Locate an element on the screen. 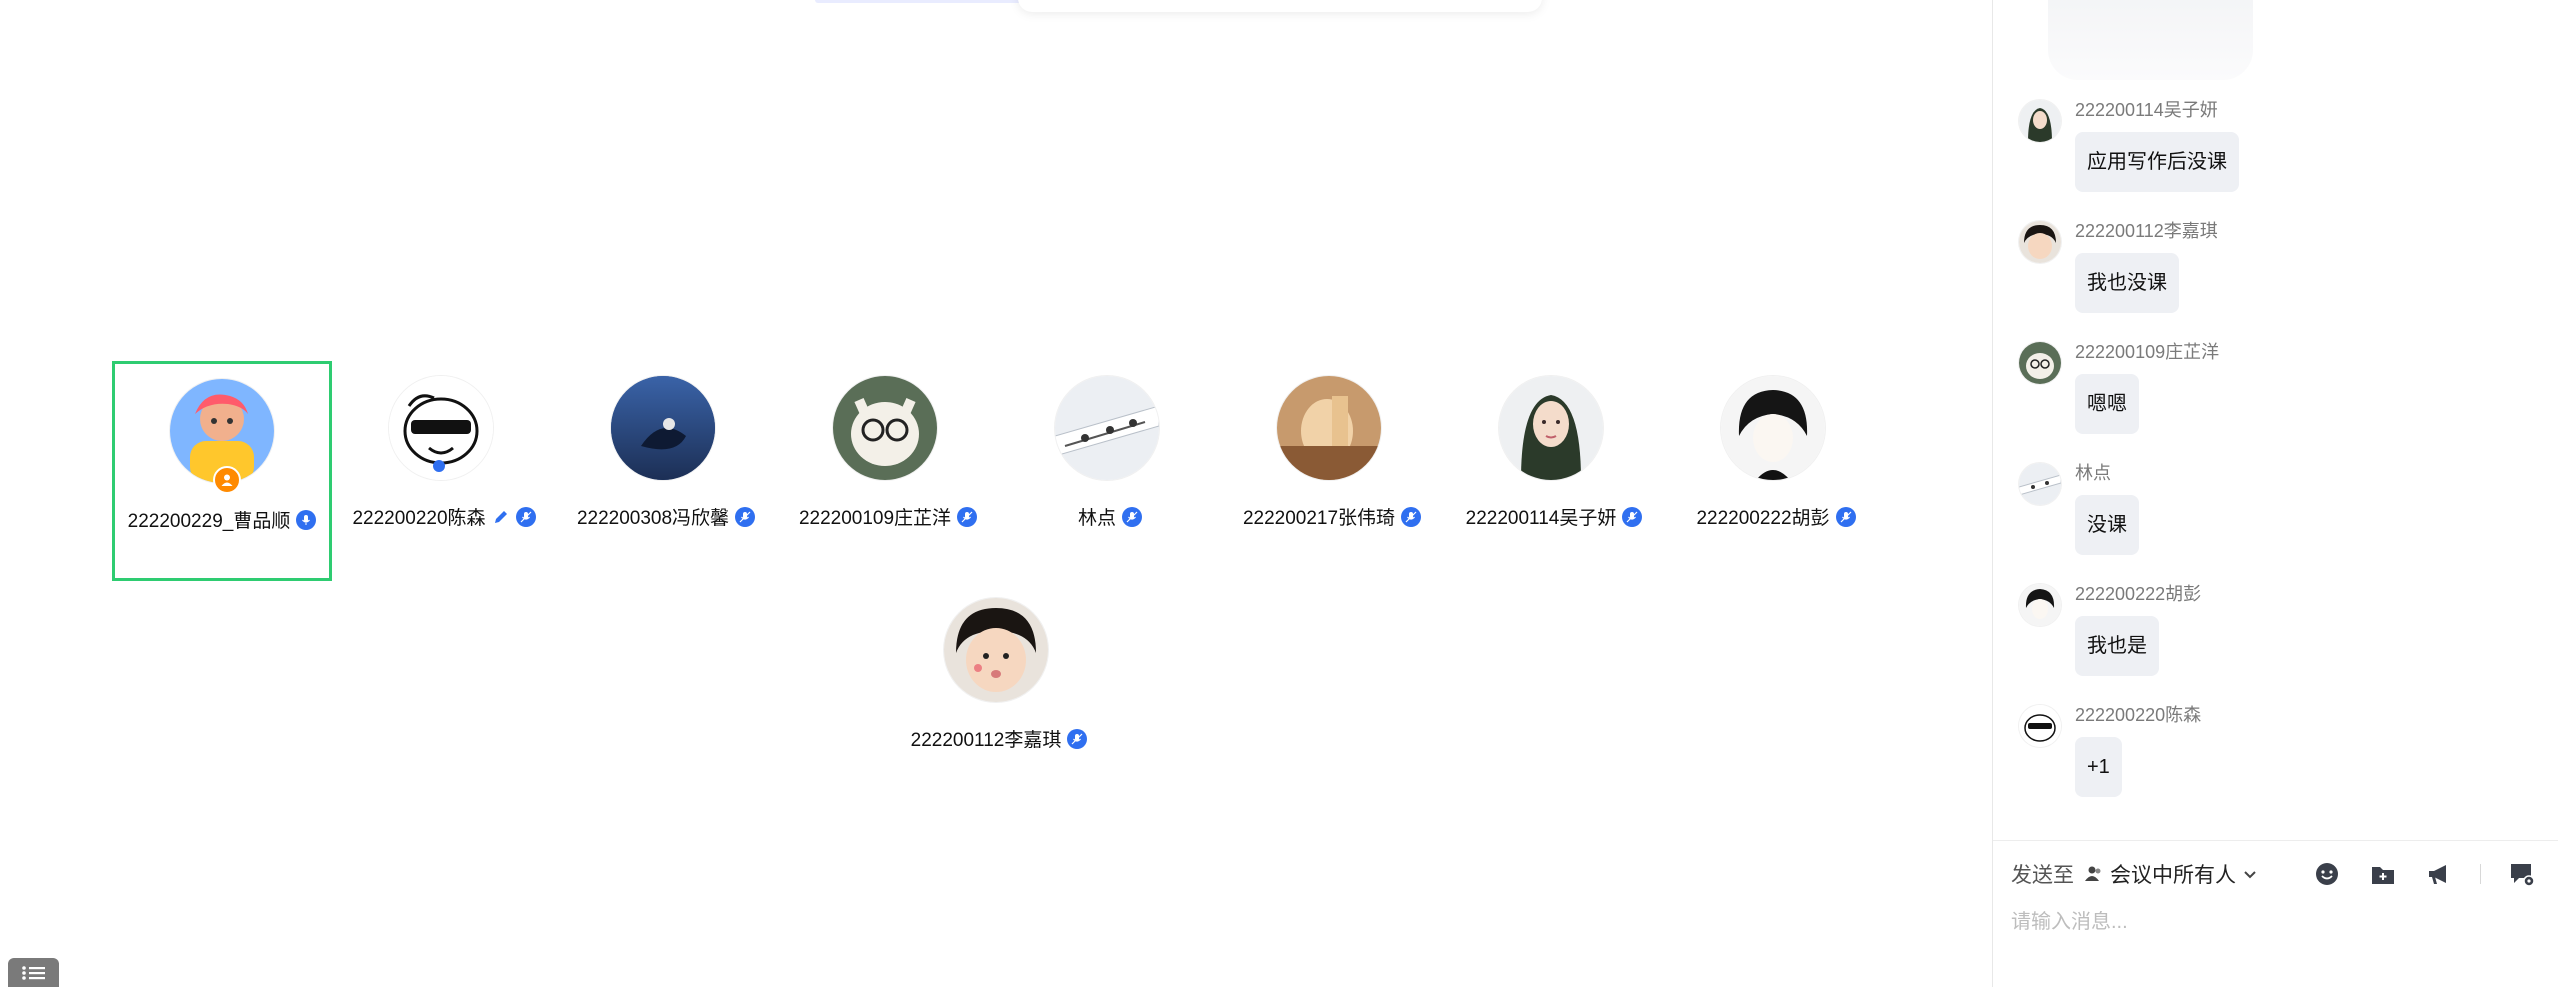 The height and width of the screenshot is (988, 2558). participant-tile: 222200217张伟琦 is located at coordinates (1332, 471).